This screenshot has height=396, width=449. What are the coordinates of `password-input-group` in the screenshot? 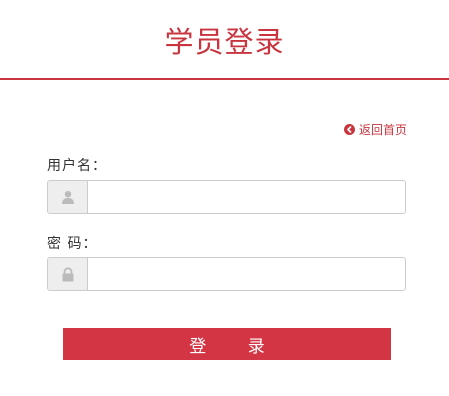 It's located at (226, 274).